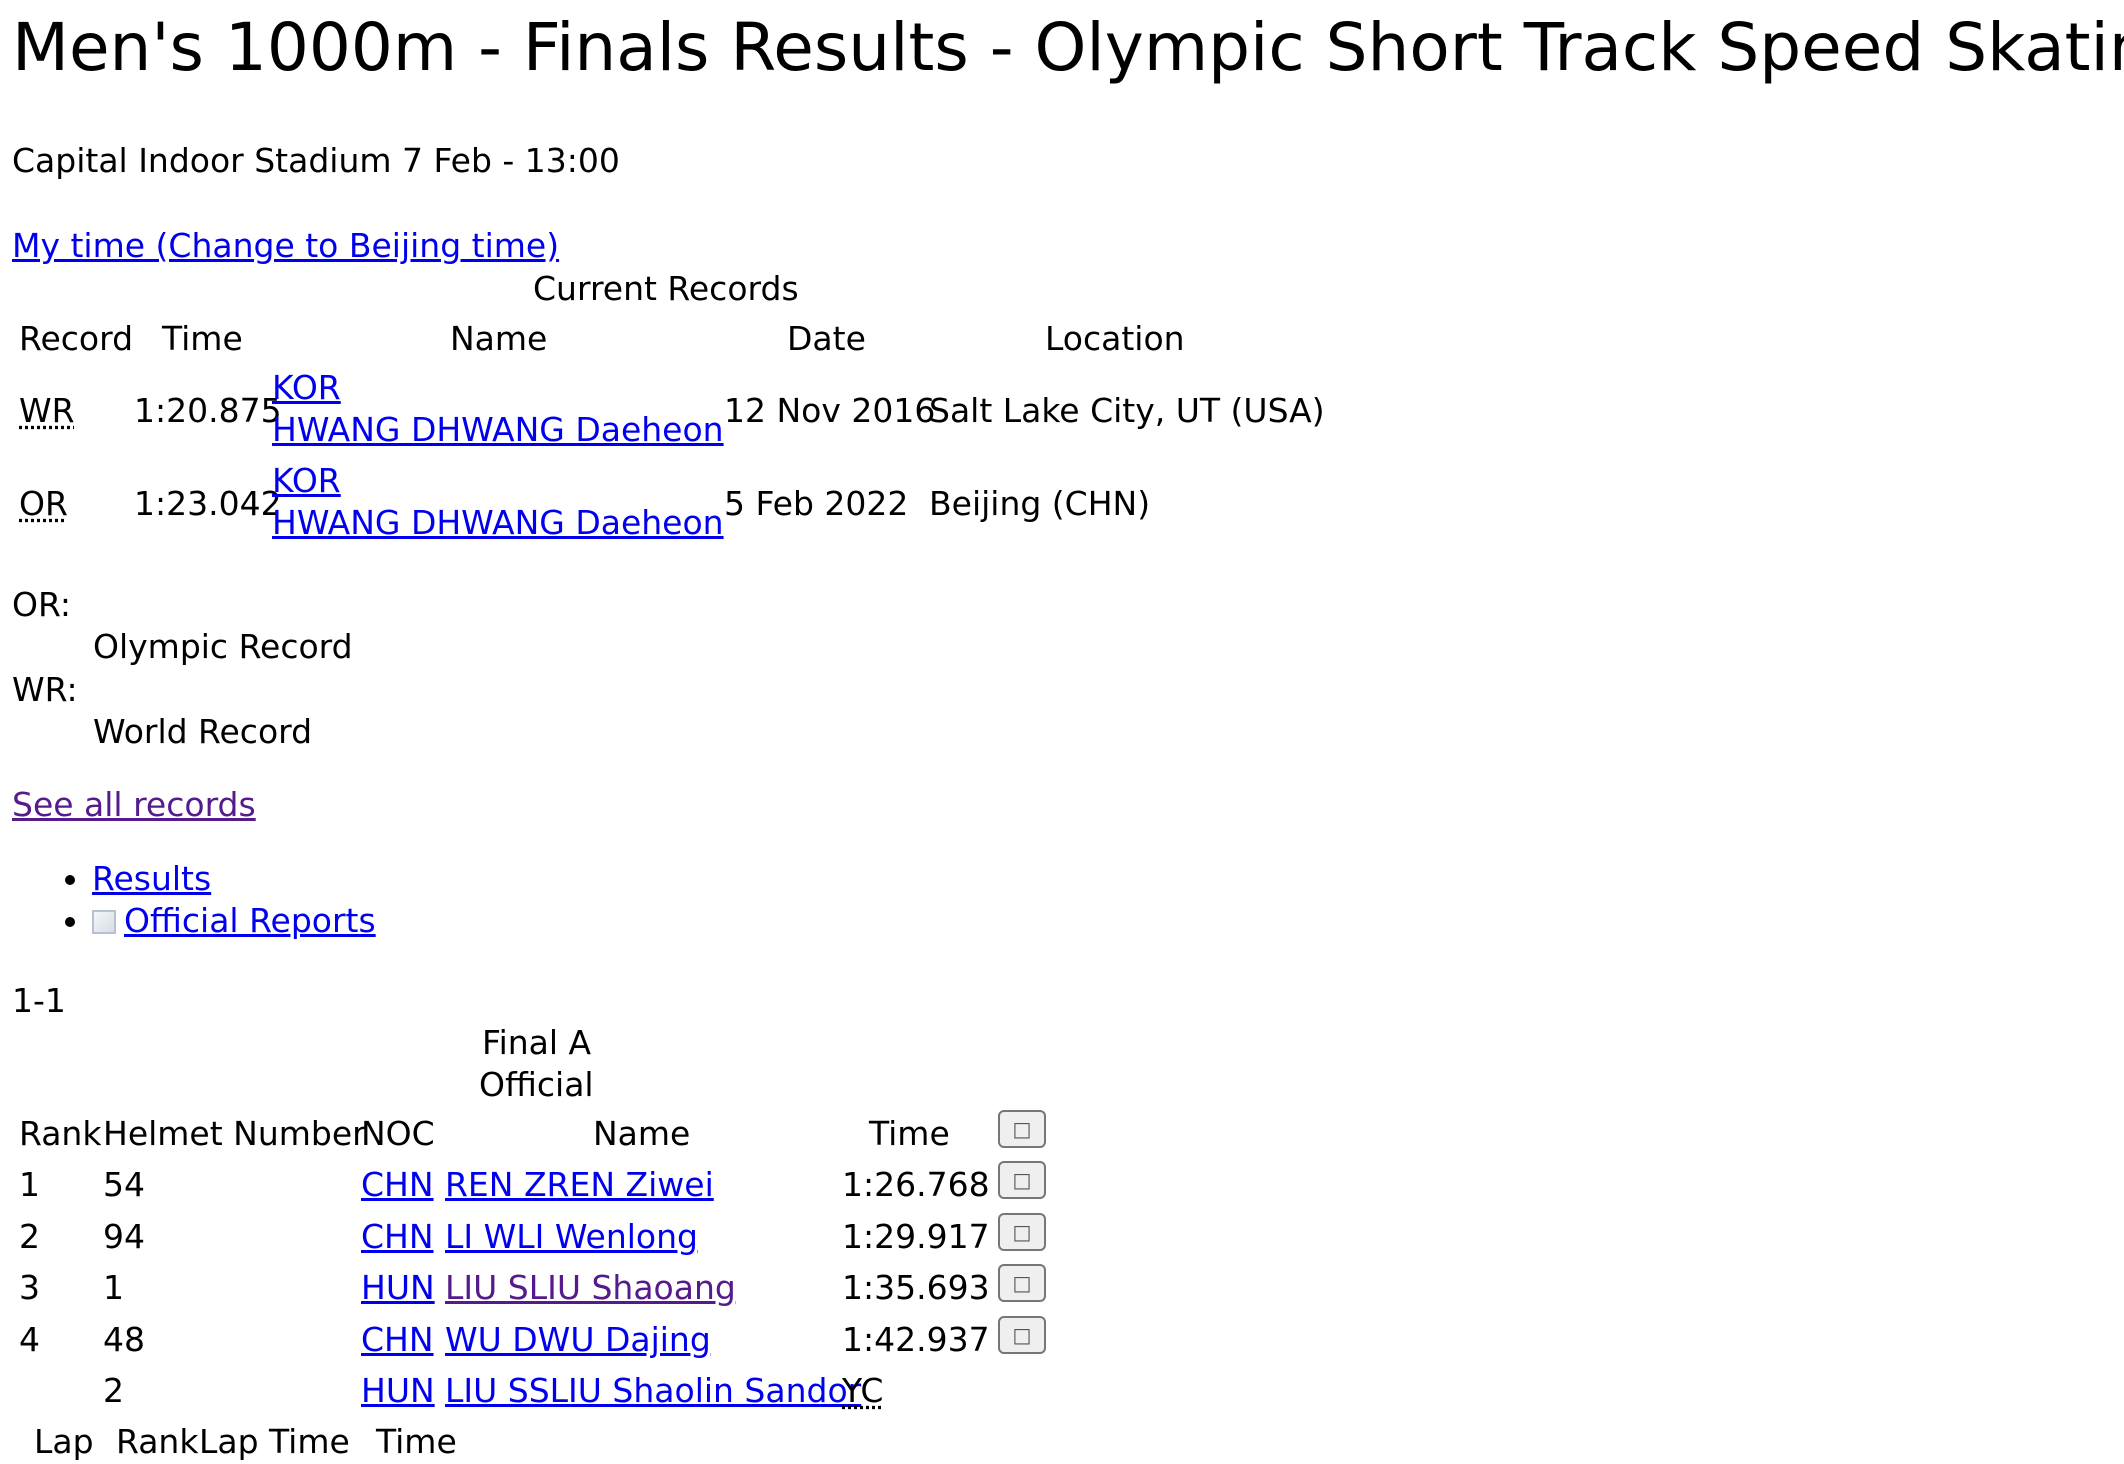  I want to click on result-status-abbr: YC, so click(863, 1390).